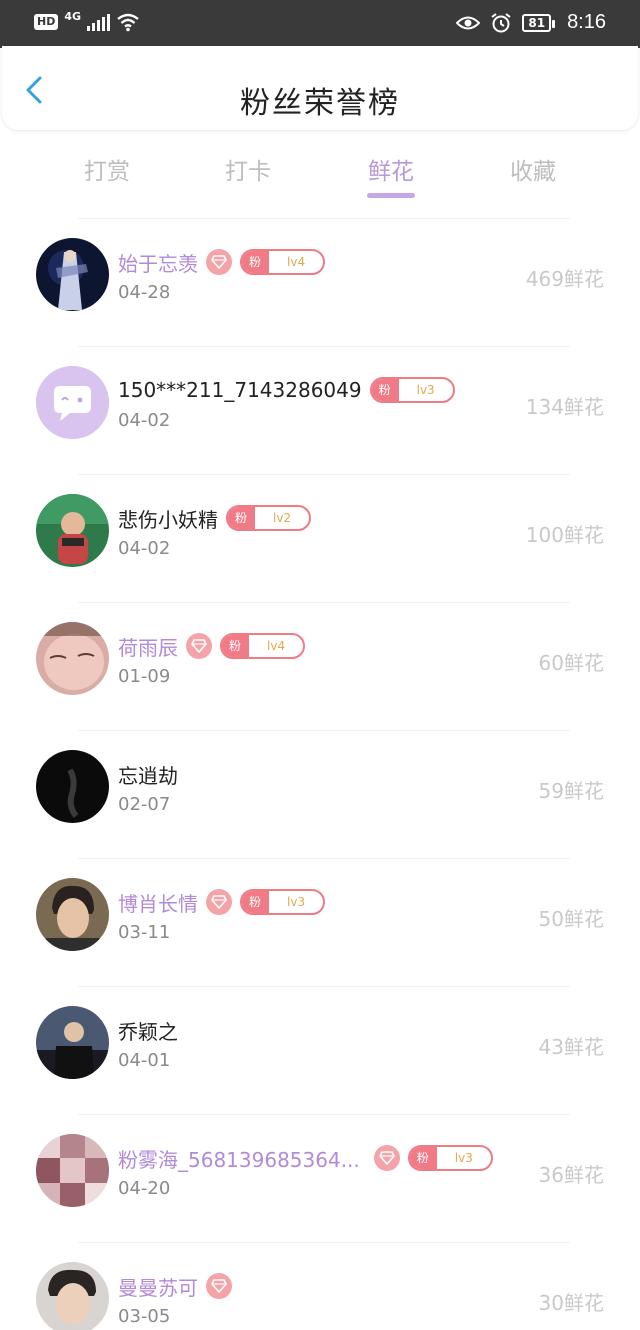 The image size is (640, 1330). I want to click on tab-reward: 打赏, so click(107, 169).